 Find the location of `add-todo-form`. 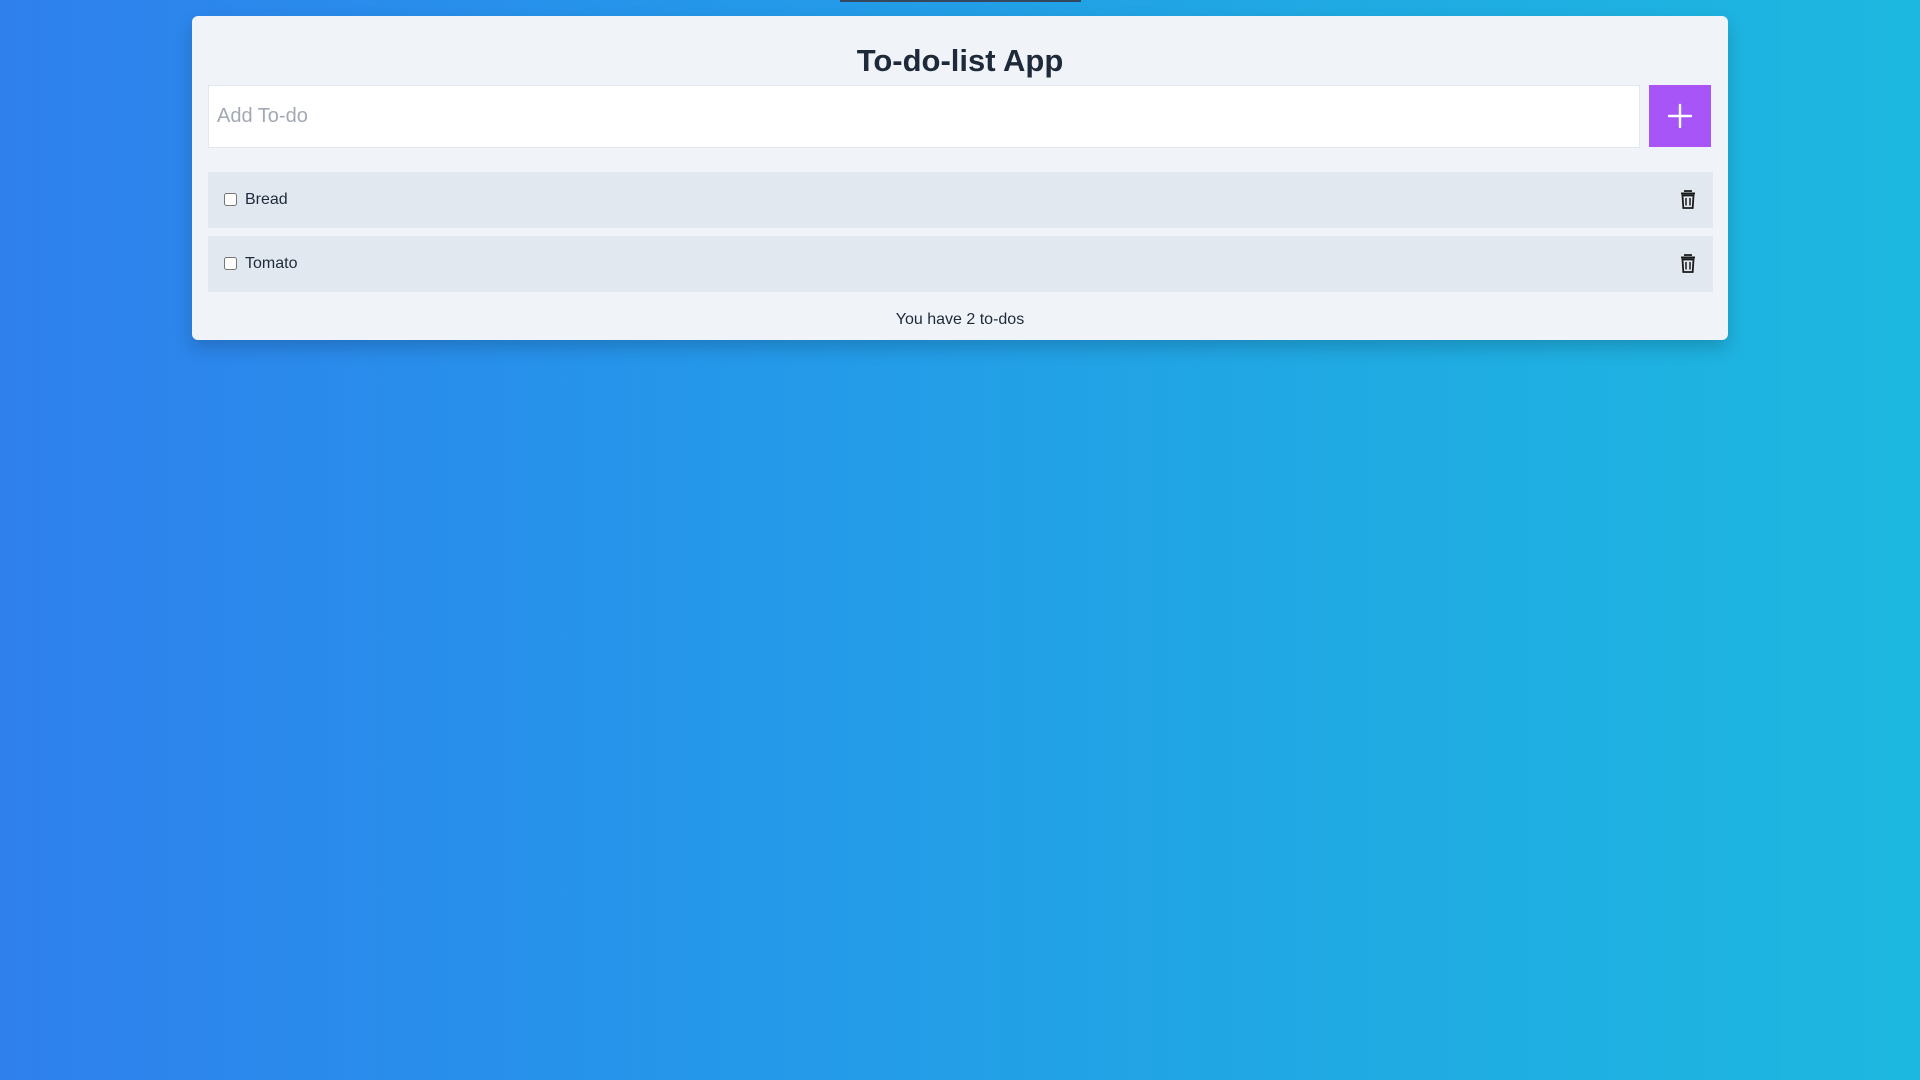

add-todo-form is located at coordinates (960, 116).